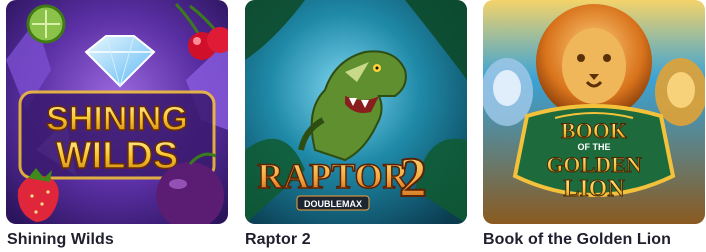 This screenshot has height=252, width=706. I want to click on lime-icon, so click(46, 24).